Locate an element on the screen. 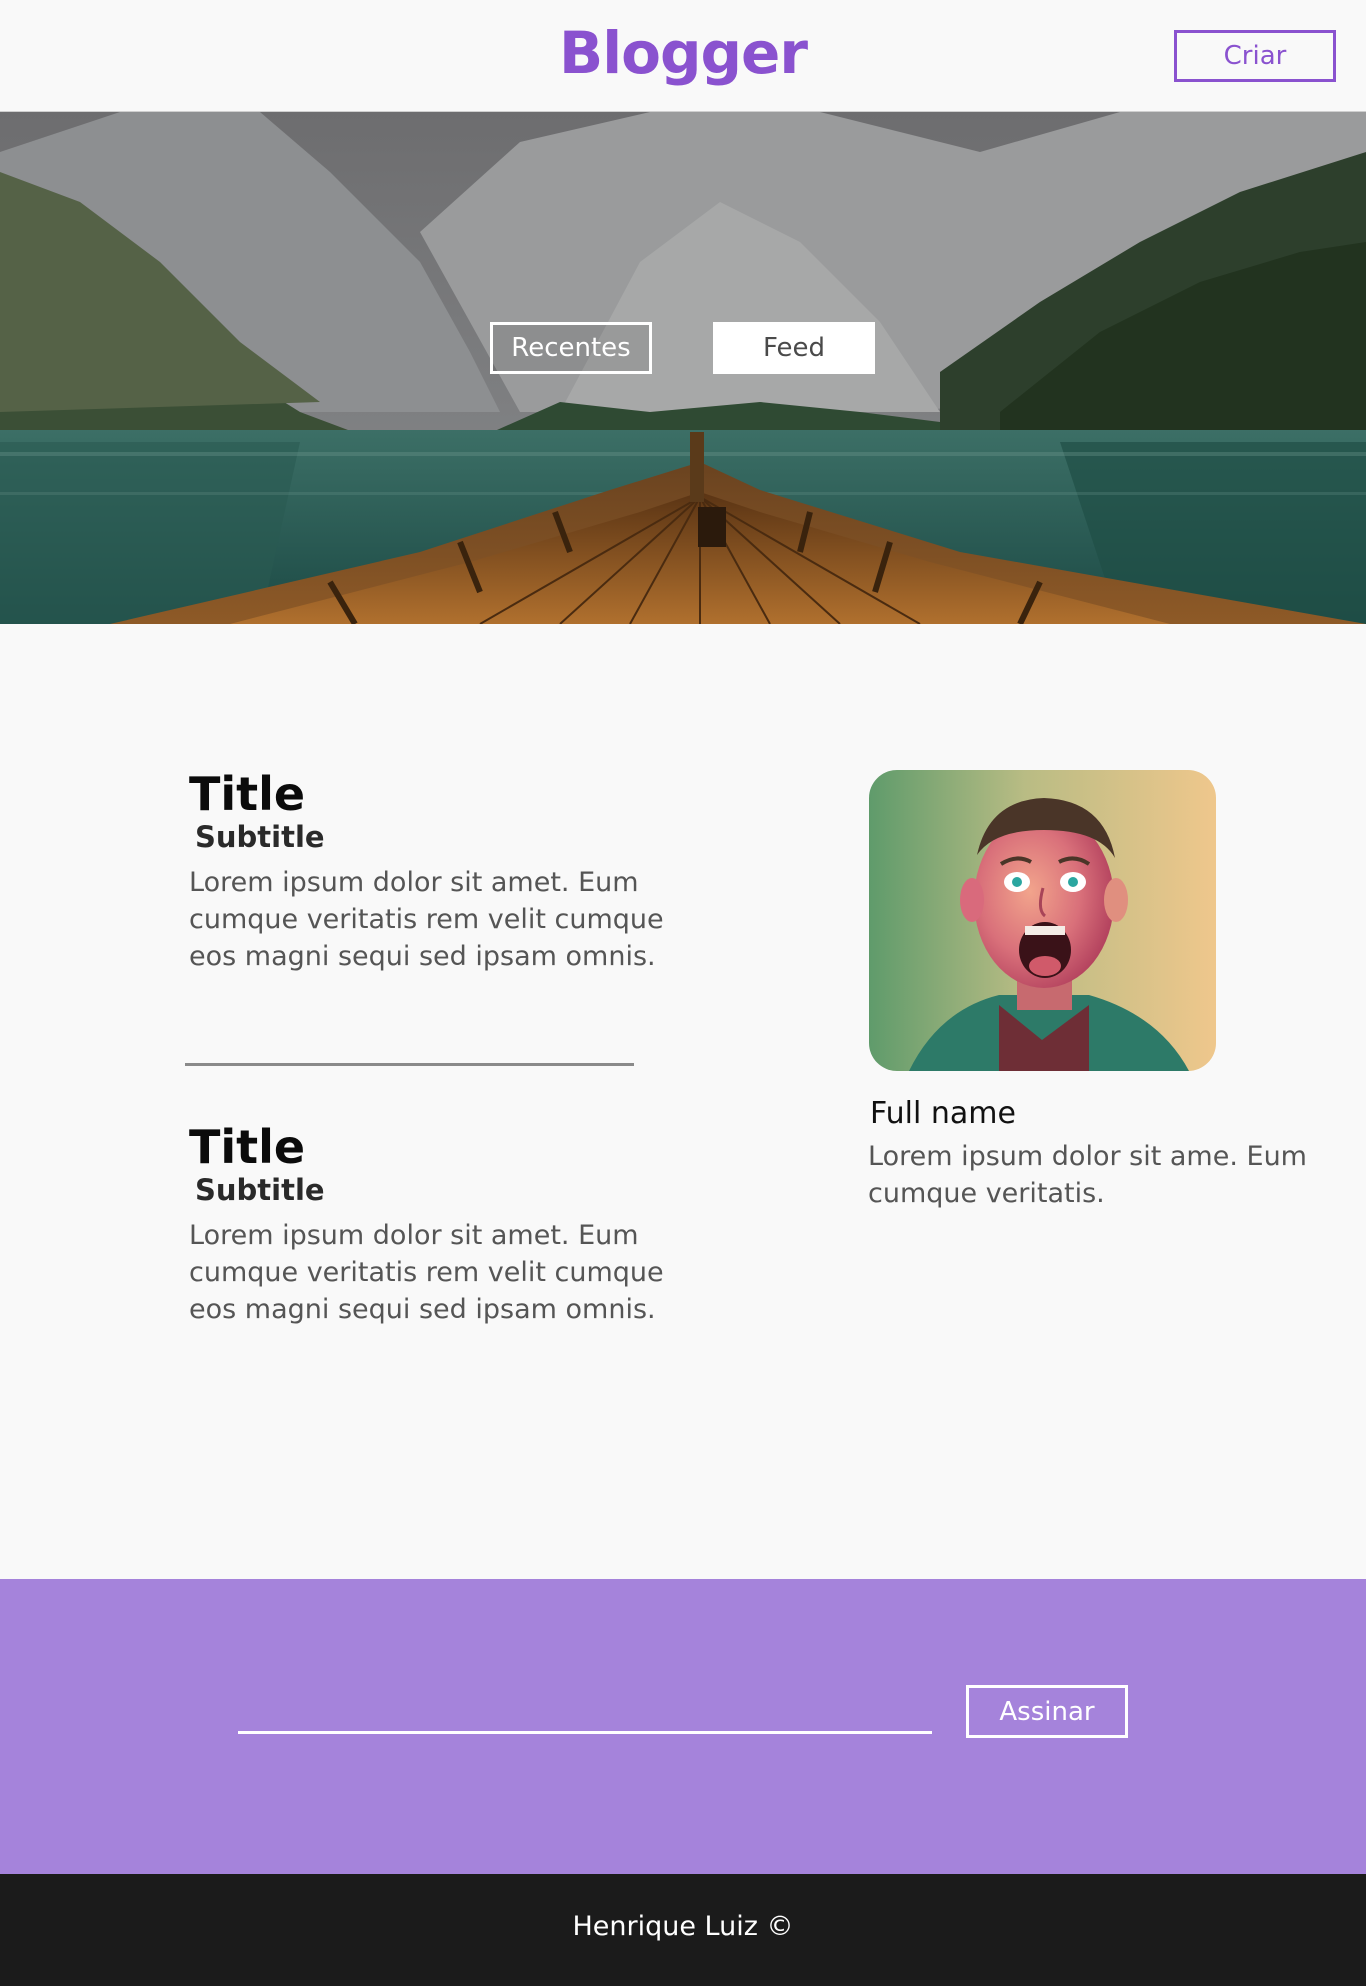  site-footer: Henrique Luiz © is located at coordinates (683, 1930).